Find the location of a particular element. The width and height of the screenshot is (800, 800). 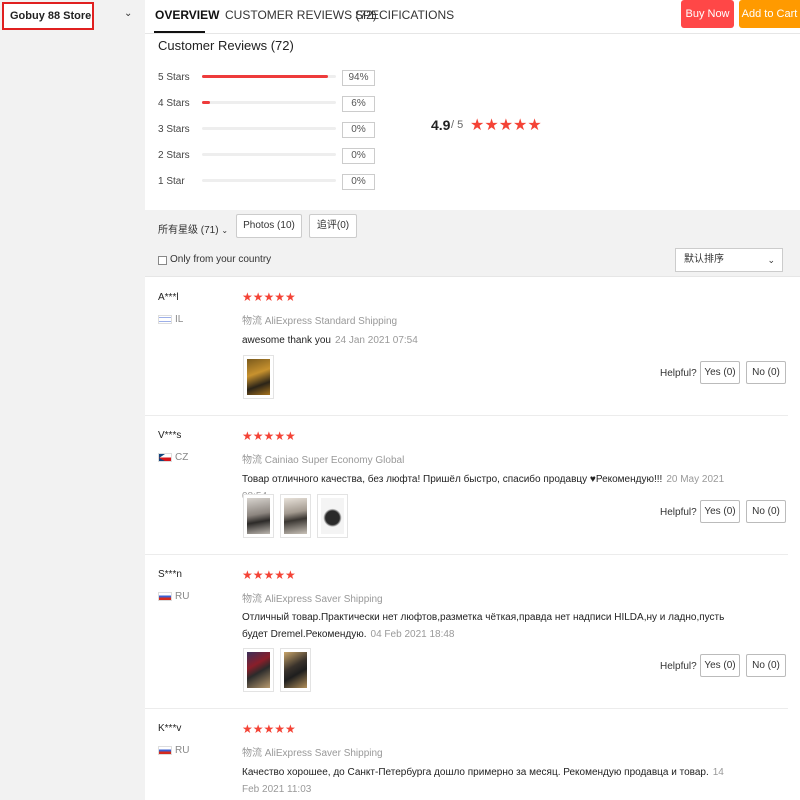

only-country-checkbox is located at coordinates (162, 260).